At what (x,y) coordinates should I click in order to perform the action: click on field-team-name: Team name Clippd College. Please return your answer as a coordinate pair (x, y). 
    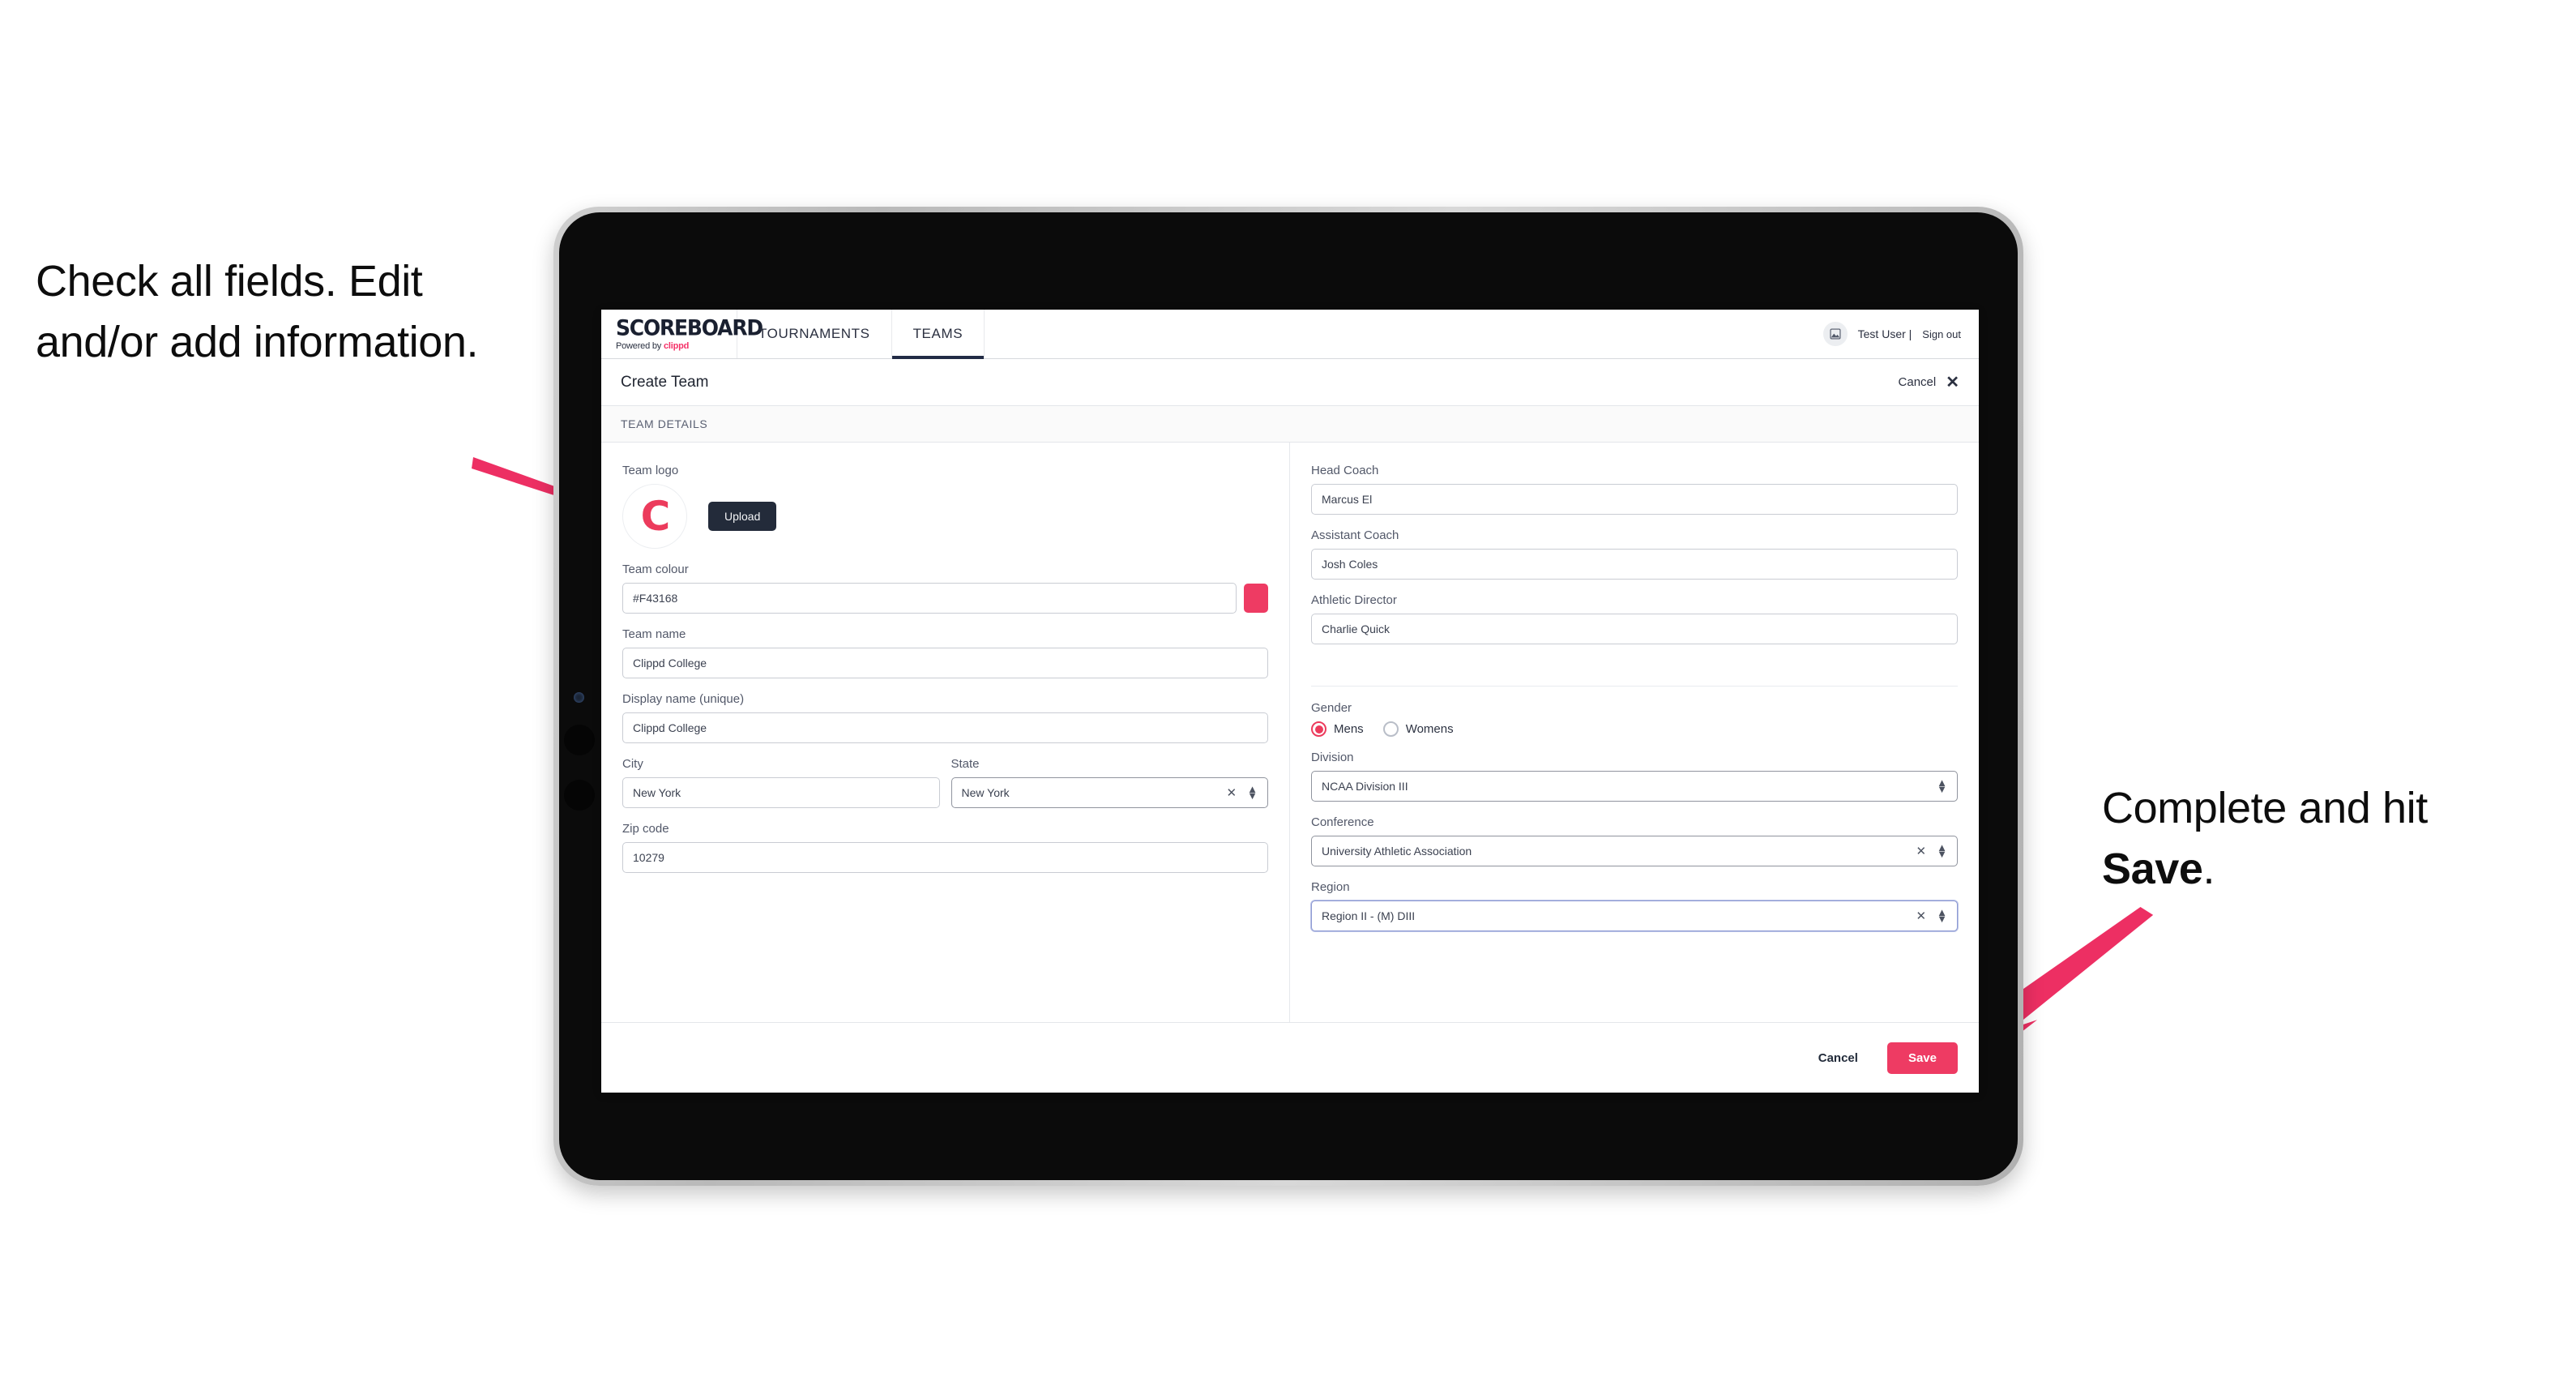
    Looking at the image, I should click on (945, 652).